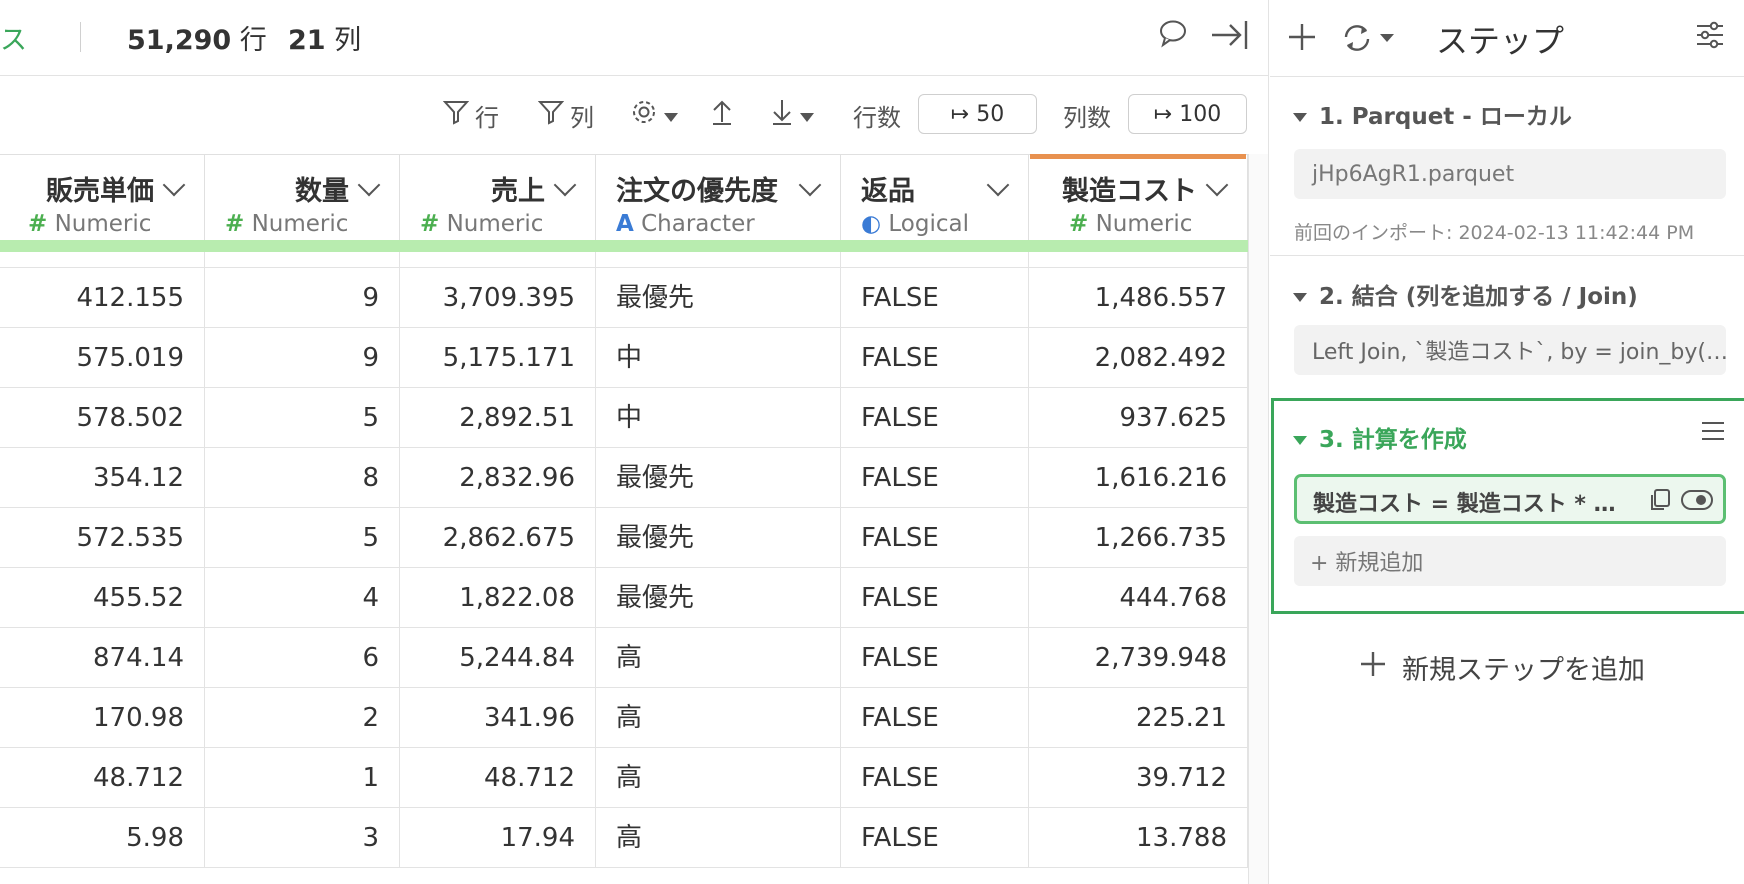 Image resolution: width=1744 pixels, height=884 pixels. I want to click on vertical-scrollbar, so click(1258, 519).